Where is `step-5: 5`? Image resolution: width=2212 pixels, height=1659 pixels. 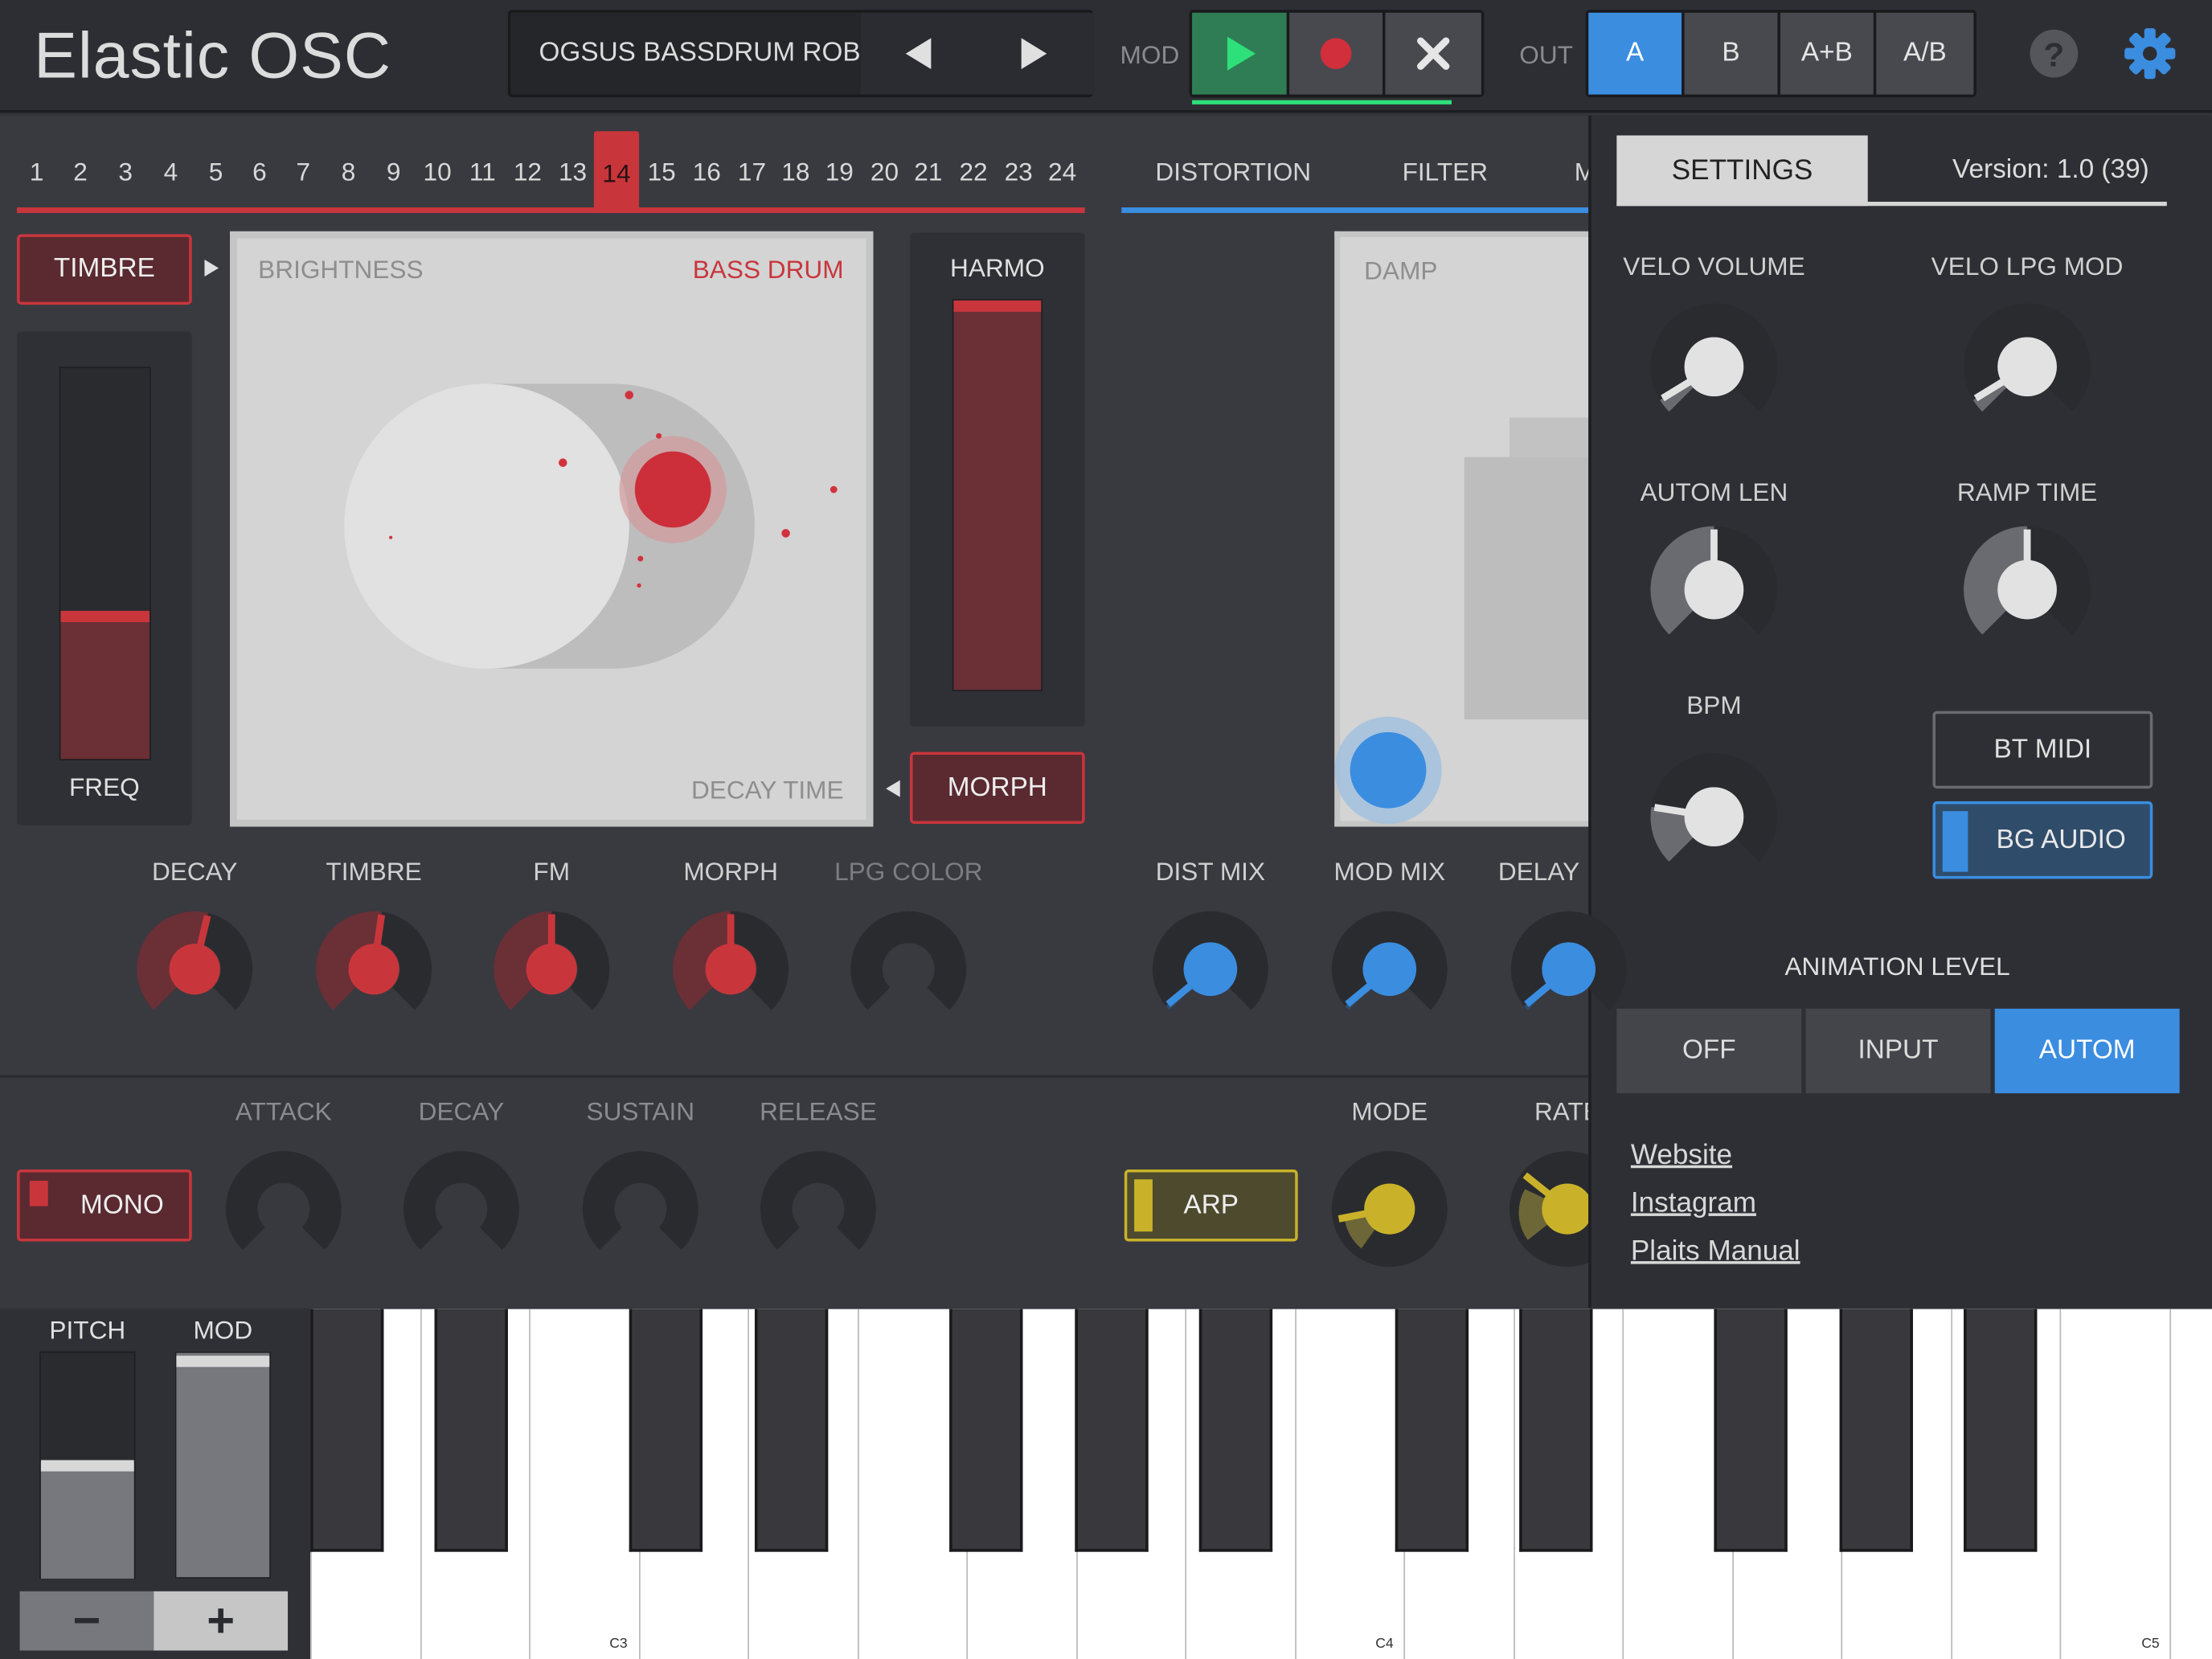
step-5: 5 is located at coordinates (216, 173).